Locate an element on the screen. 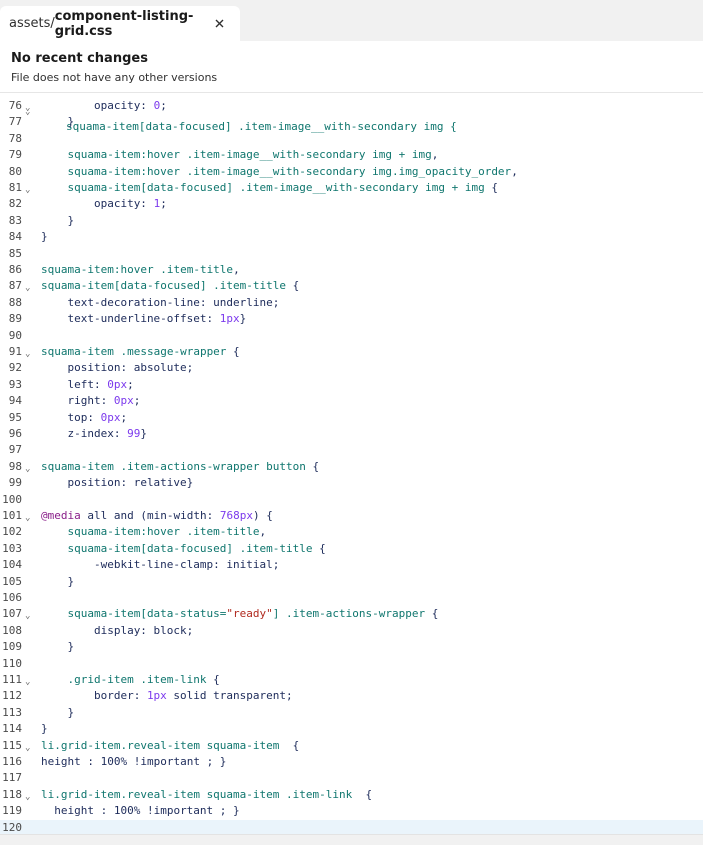 The image size is (703, 845). code-line: 82 opacity: 1; is located at coordinates (351, 204).